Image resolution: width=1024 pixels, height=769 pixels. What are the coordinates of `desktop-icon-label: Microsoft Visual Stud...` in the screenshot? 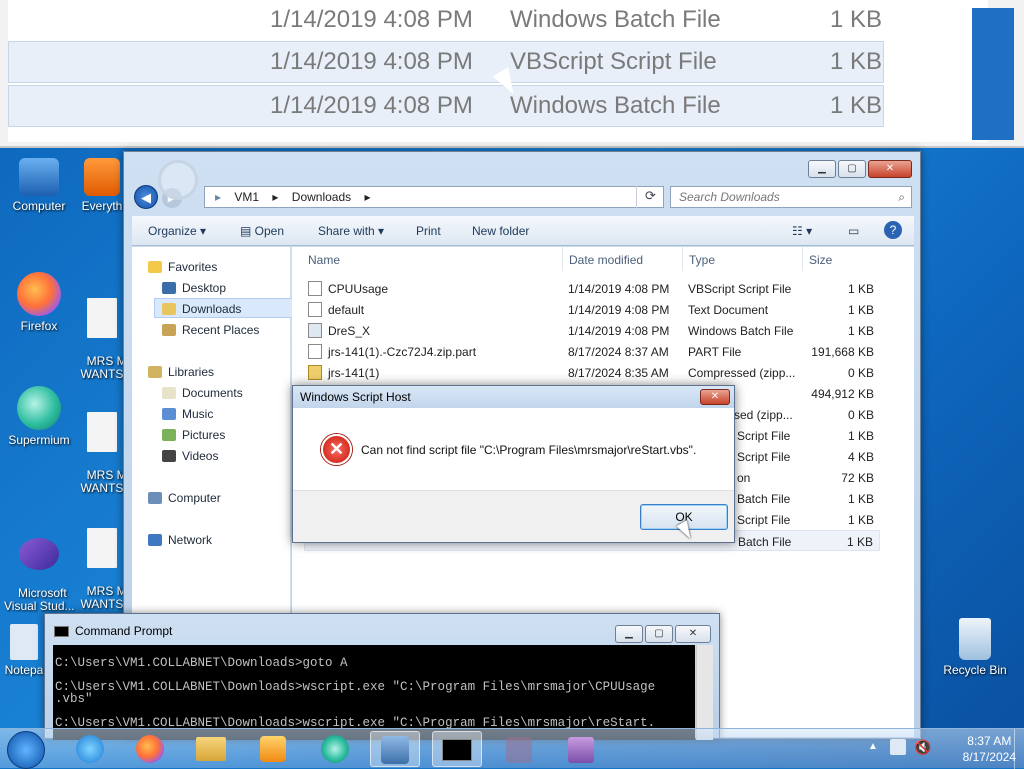 It's located at (39, 599).